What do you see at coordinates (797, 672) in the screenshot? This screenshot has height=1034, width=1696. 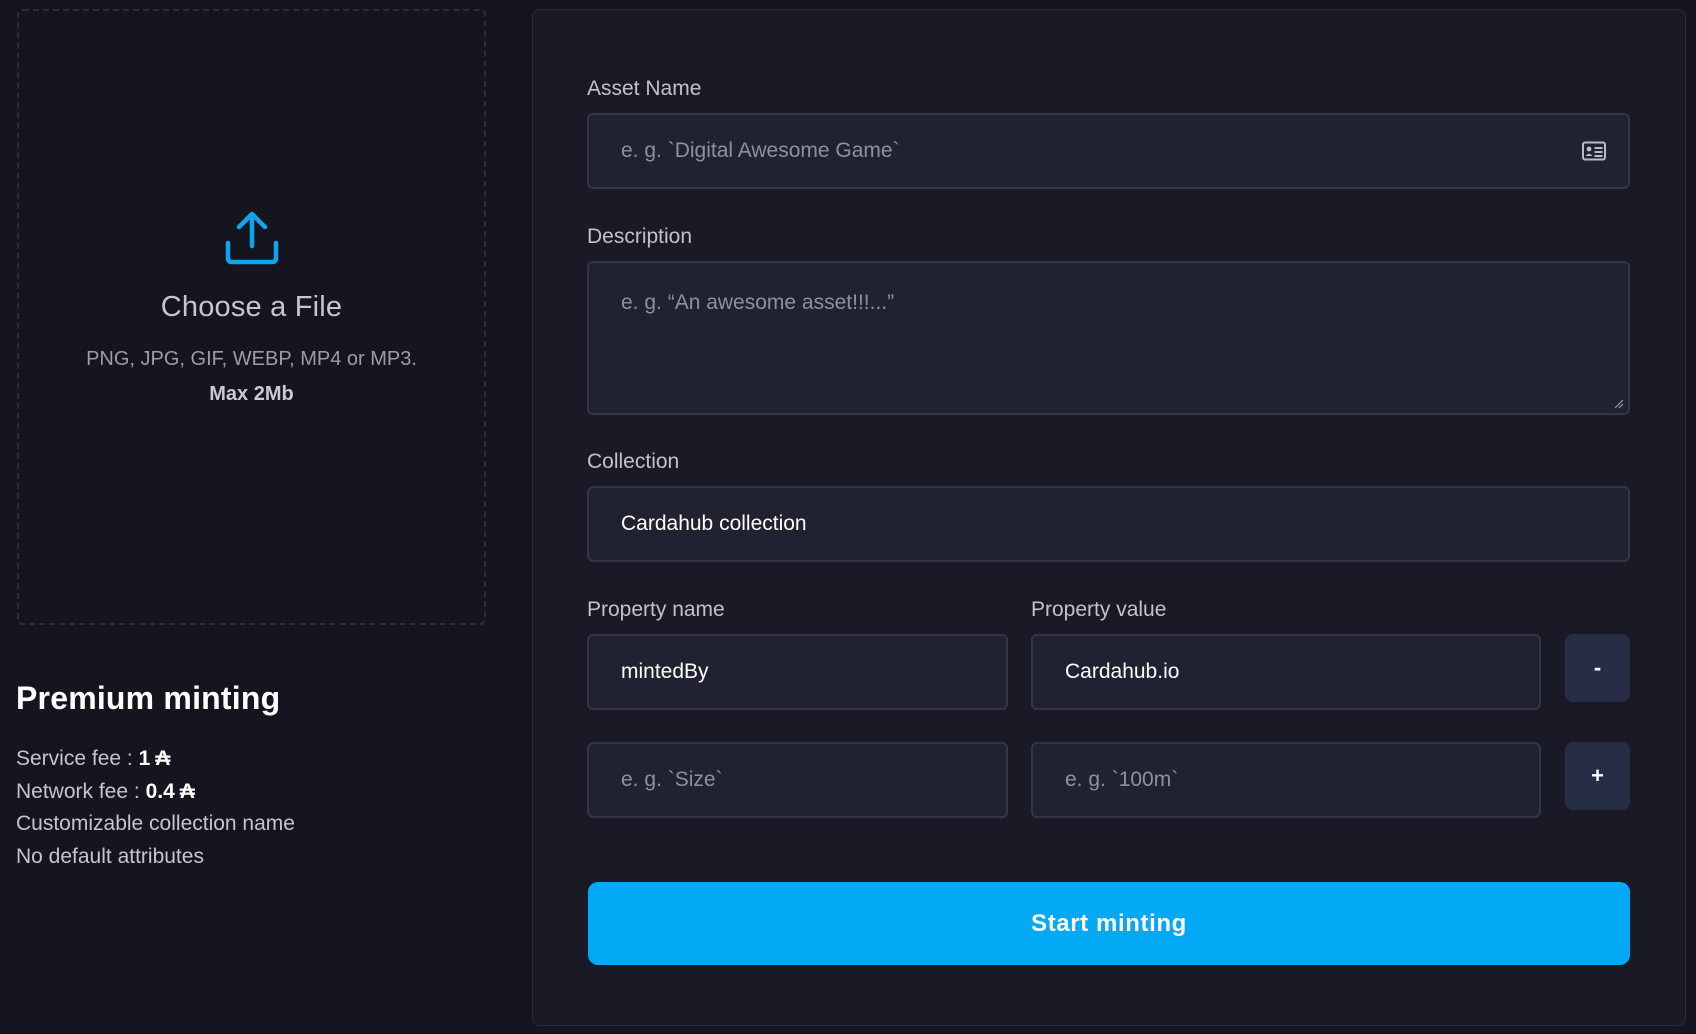 I see `property-name-input: mintedBy` at bounding box center [797, 672].